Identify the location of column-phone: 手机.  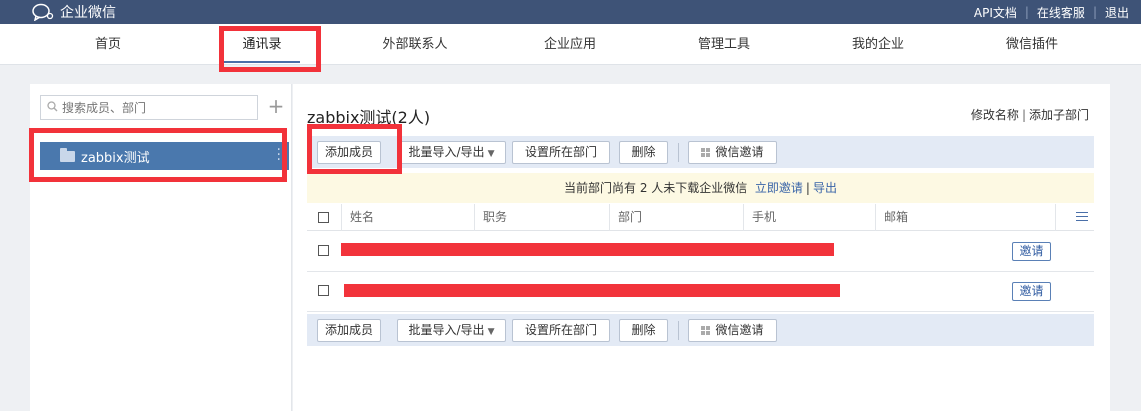
(759, 217).